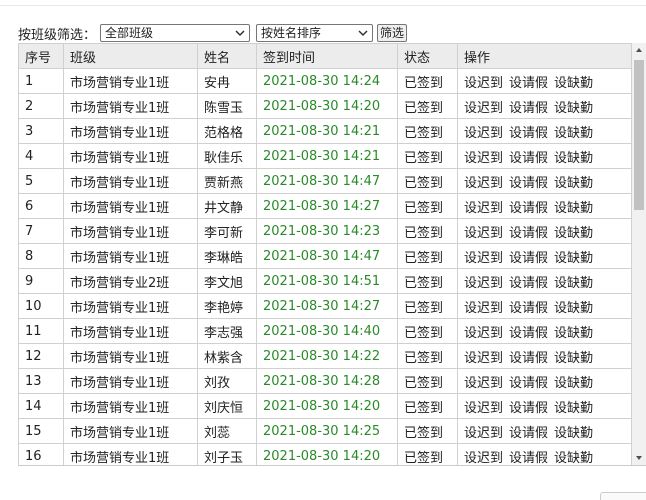  Describe the element at coordinates (327, 206) in the screenshot. I see `row-signin-time: 2021-08-30 14:27` at that location.